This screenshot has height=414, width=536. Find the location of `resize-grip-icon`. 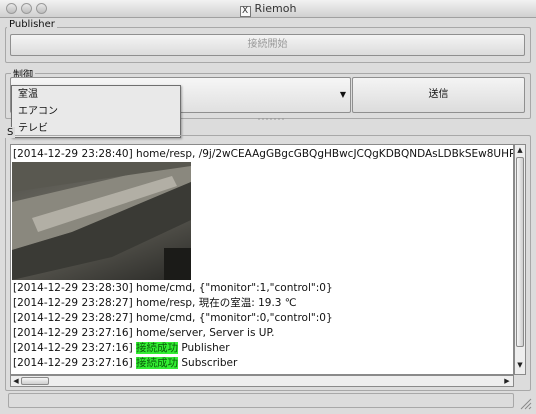

resize-grip-icon is located at coordinates (525, 403).